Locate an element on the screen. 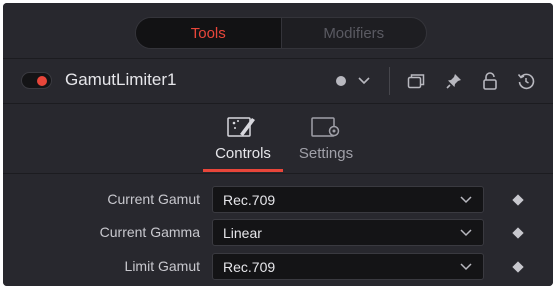 This screenshot has height=289, width=556. node-name: GamutLimiter1 is located at coordinates (121, 79).